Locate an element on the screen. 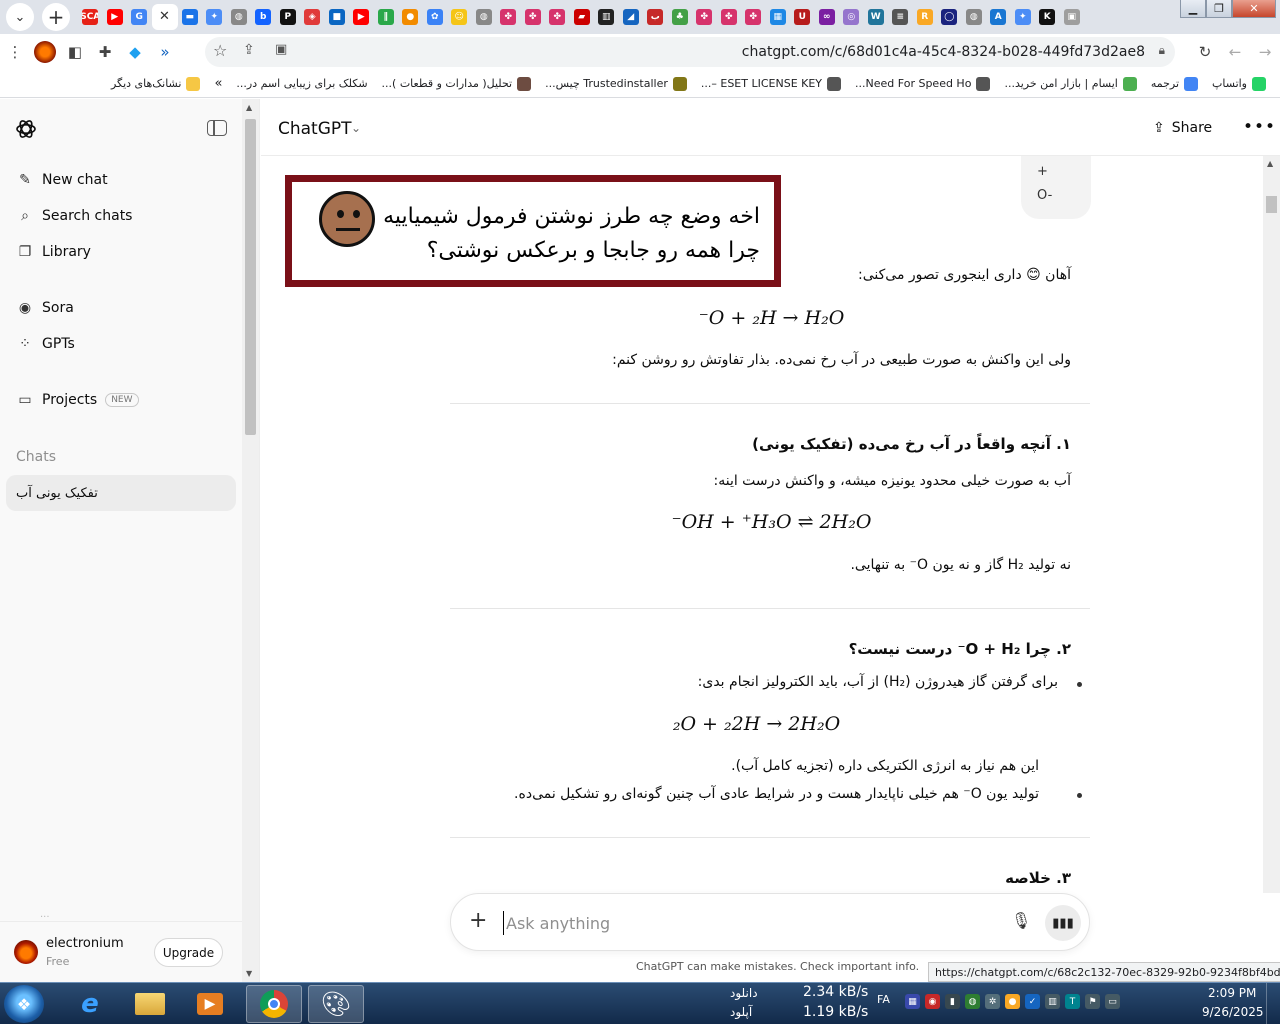 The height and width of the screenshot is (1024, 1280). tray-network-icon: ▭ is located at coordinates (1112, 1001).